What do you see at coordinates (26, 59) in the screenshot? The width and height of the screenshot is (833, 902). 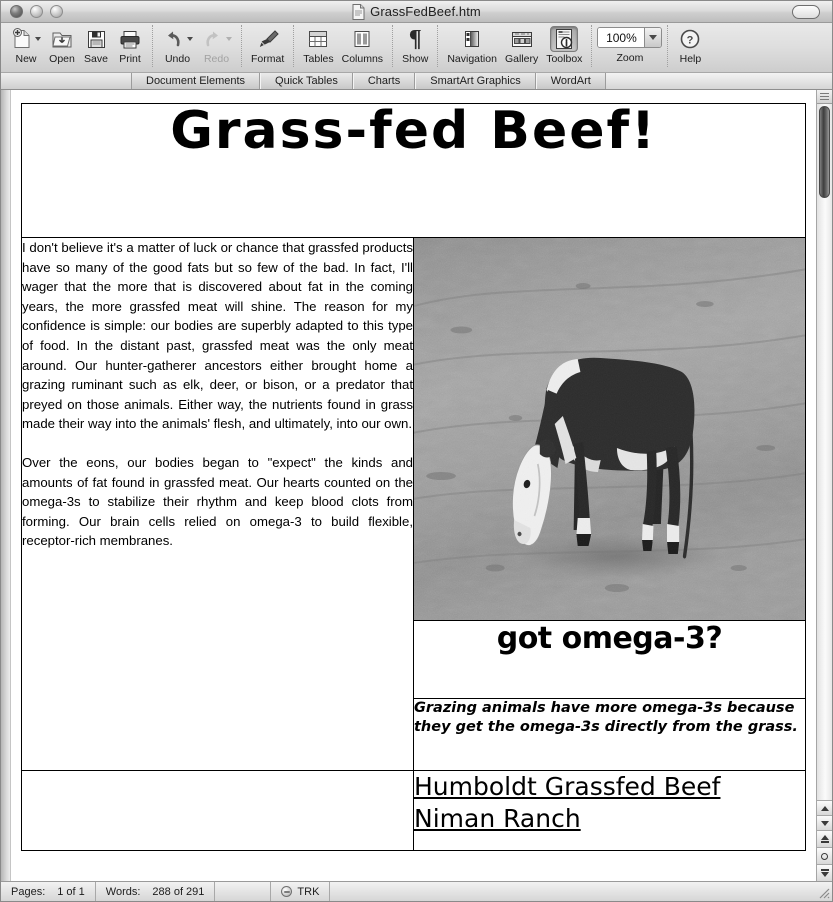 I see `toolbar-label-new: New` at bounding box center [26, 59].